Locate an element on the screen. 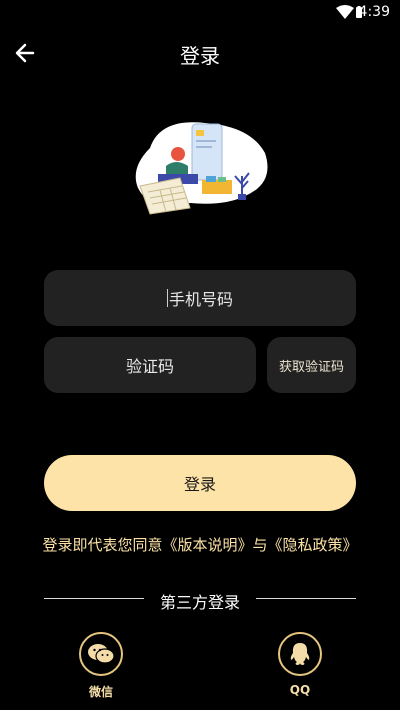  wifi-icon is located at coordinates (345, 12).